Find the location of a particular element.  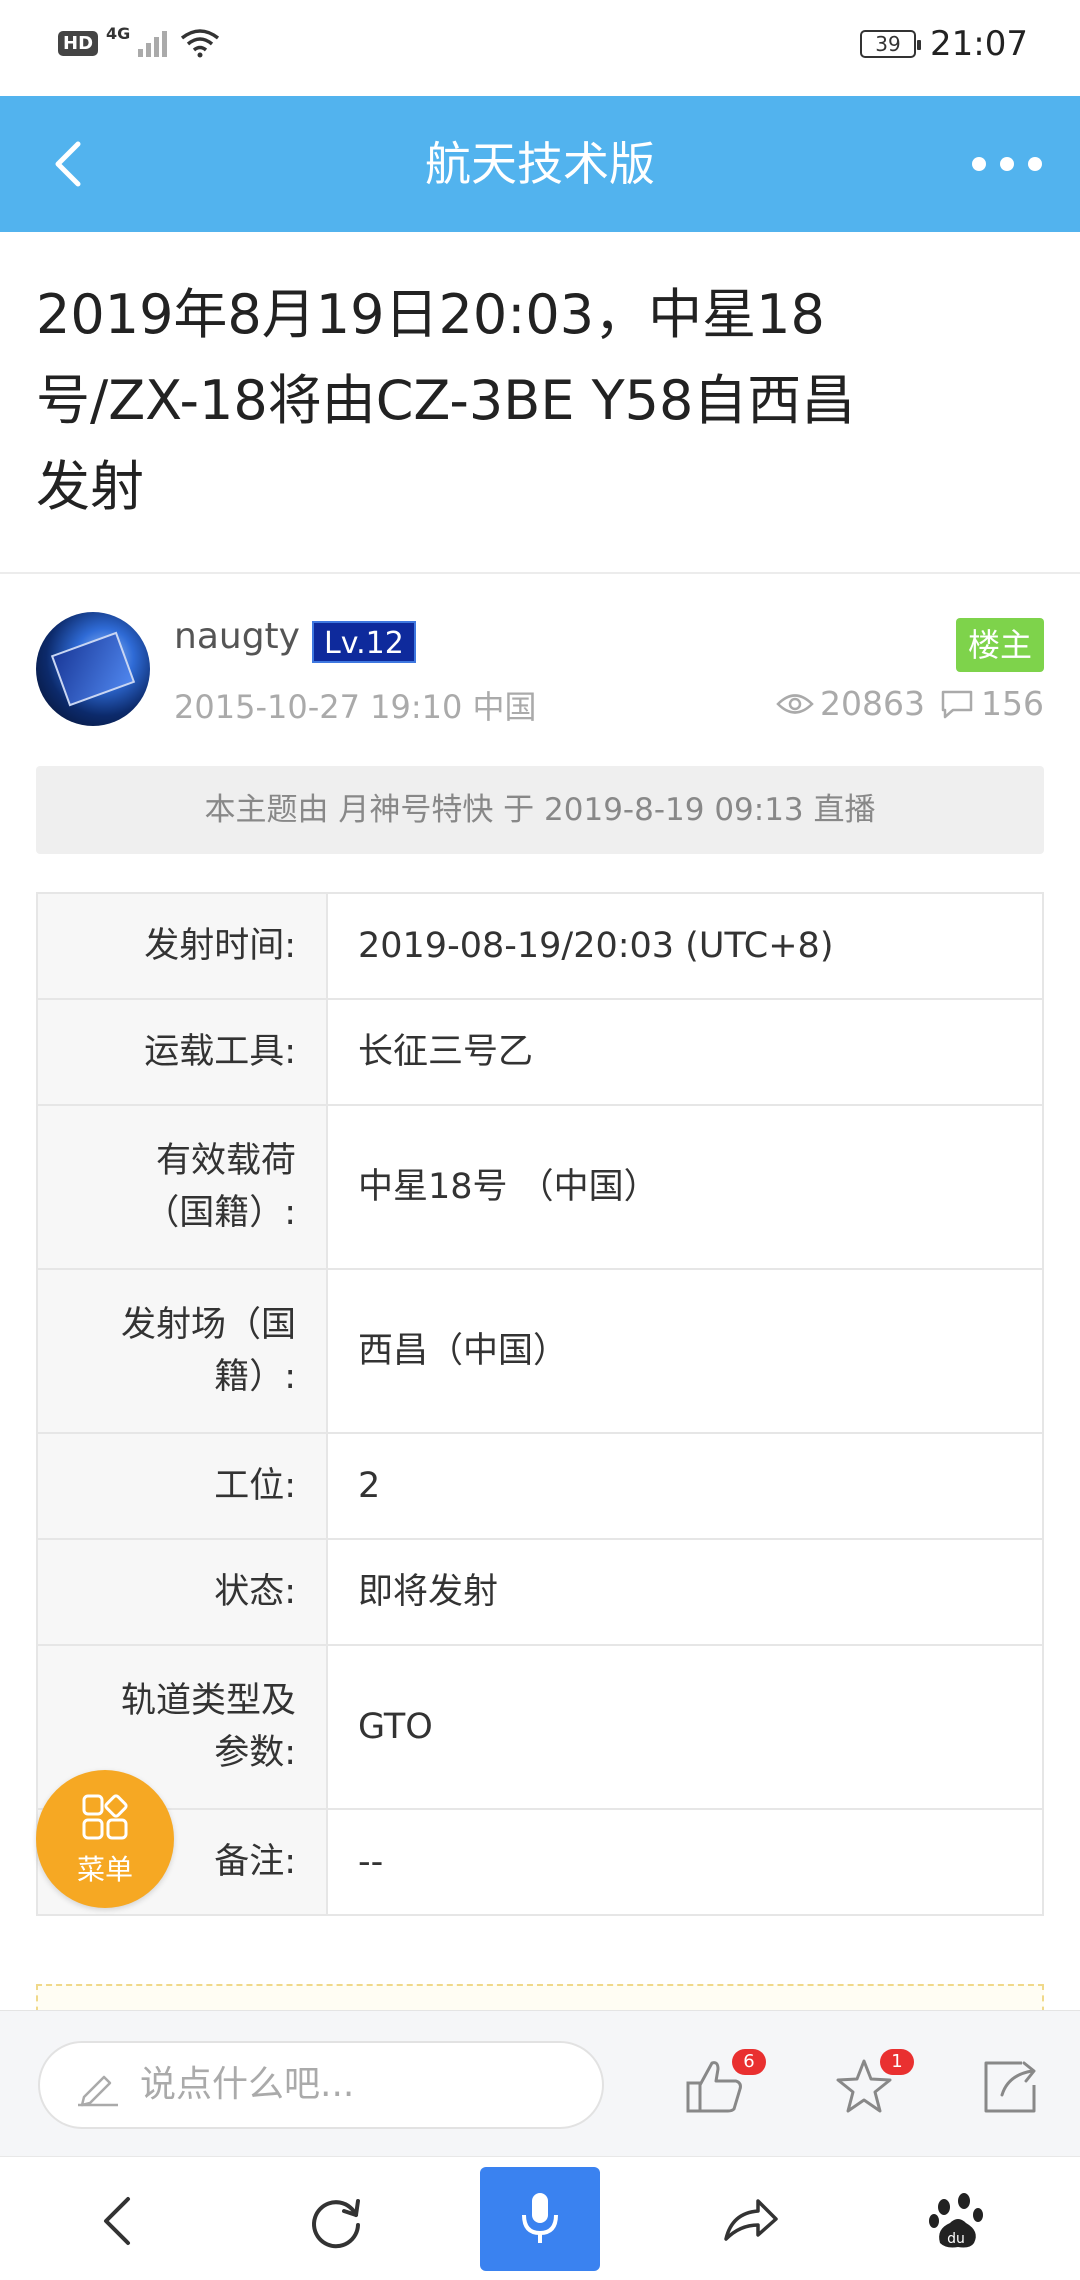

forward-share-button is located at coordinates (750, 2221).